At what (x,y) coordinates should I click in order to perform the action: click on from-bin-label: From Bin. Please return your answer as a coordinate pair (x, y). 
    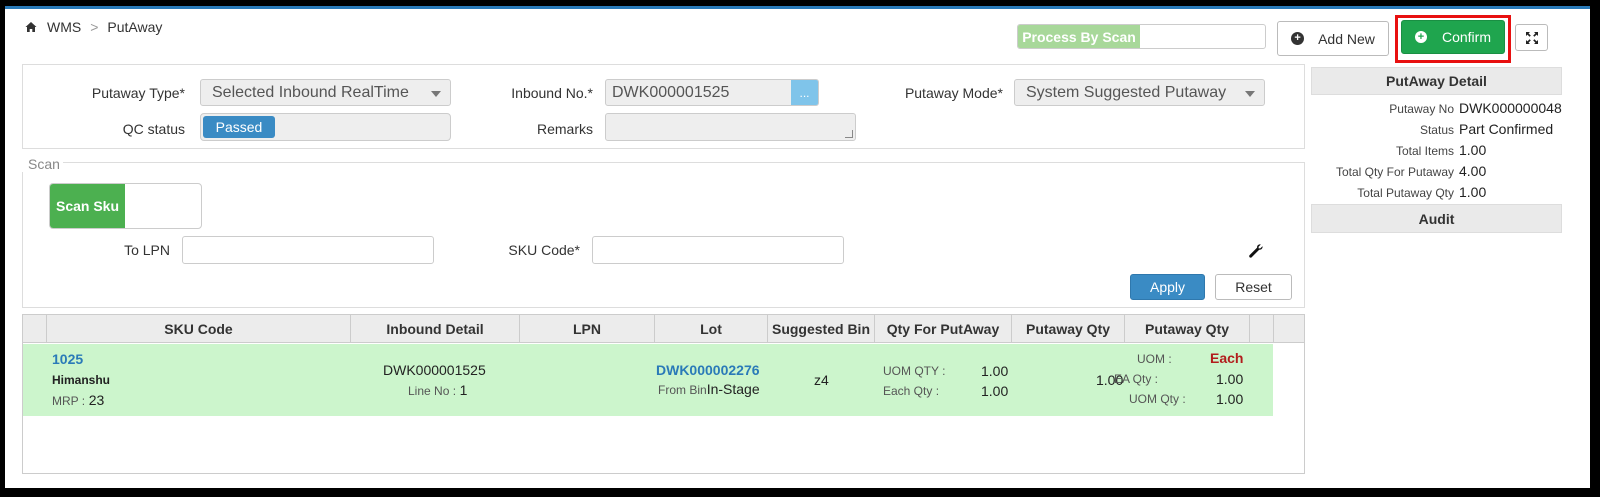
    Looking at the image, I should click on (682, 390).